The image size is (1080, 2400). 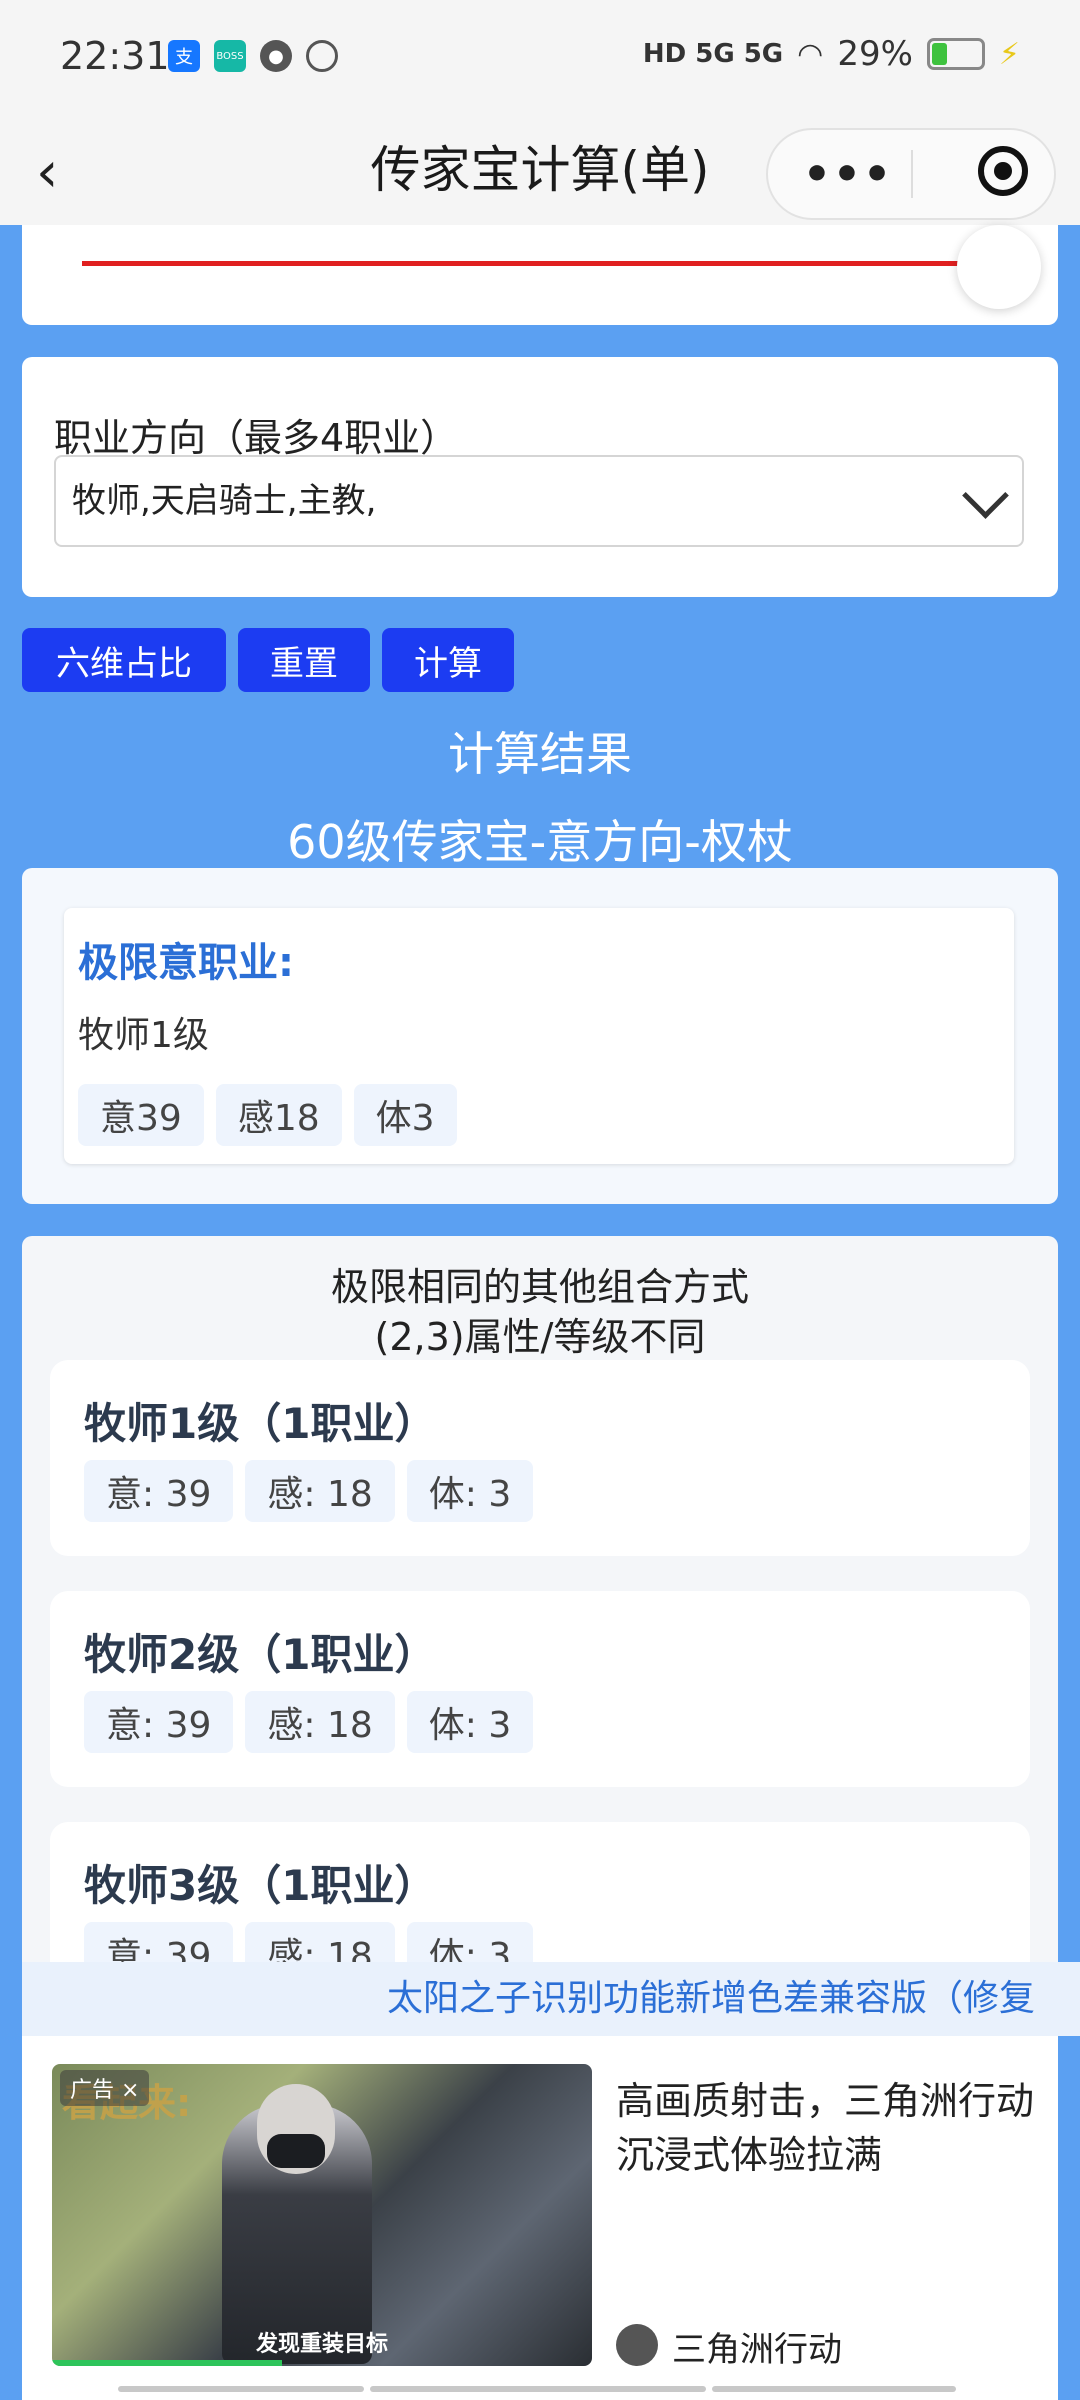 What do you see at coordinates (276, 56) in the screenshot?
I see `message-icon: ●` at bounding box center [276, 56].